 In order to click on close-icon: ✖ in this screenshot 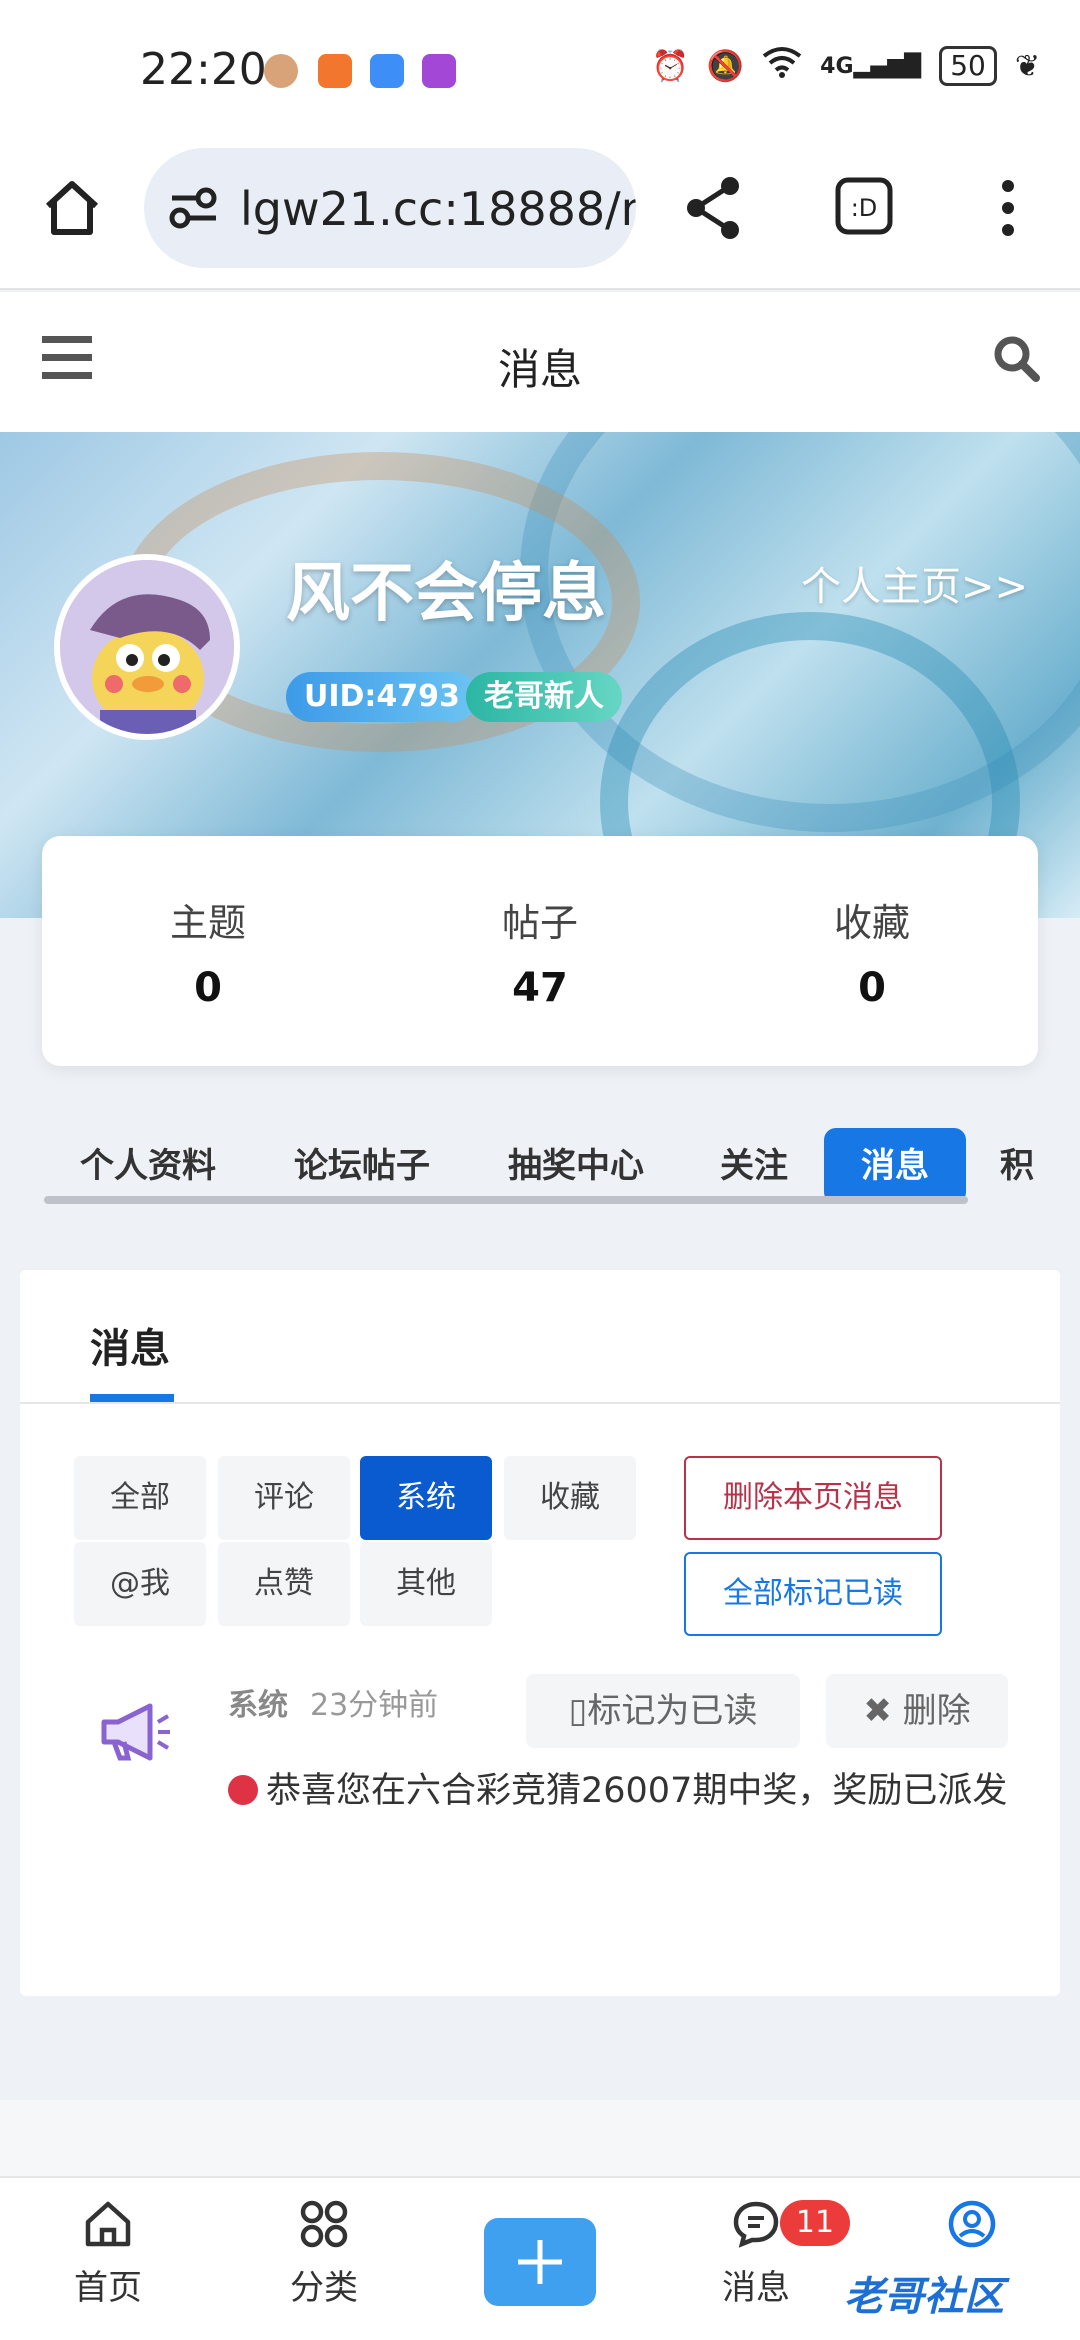, I will do `click(877, 1711)`.